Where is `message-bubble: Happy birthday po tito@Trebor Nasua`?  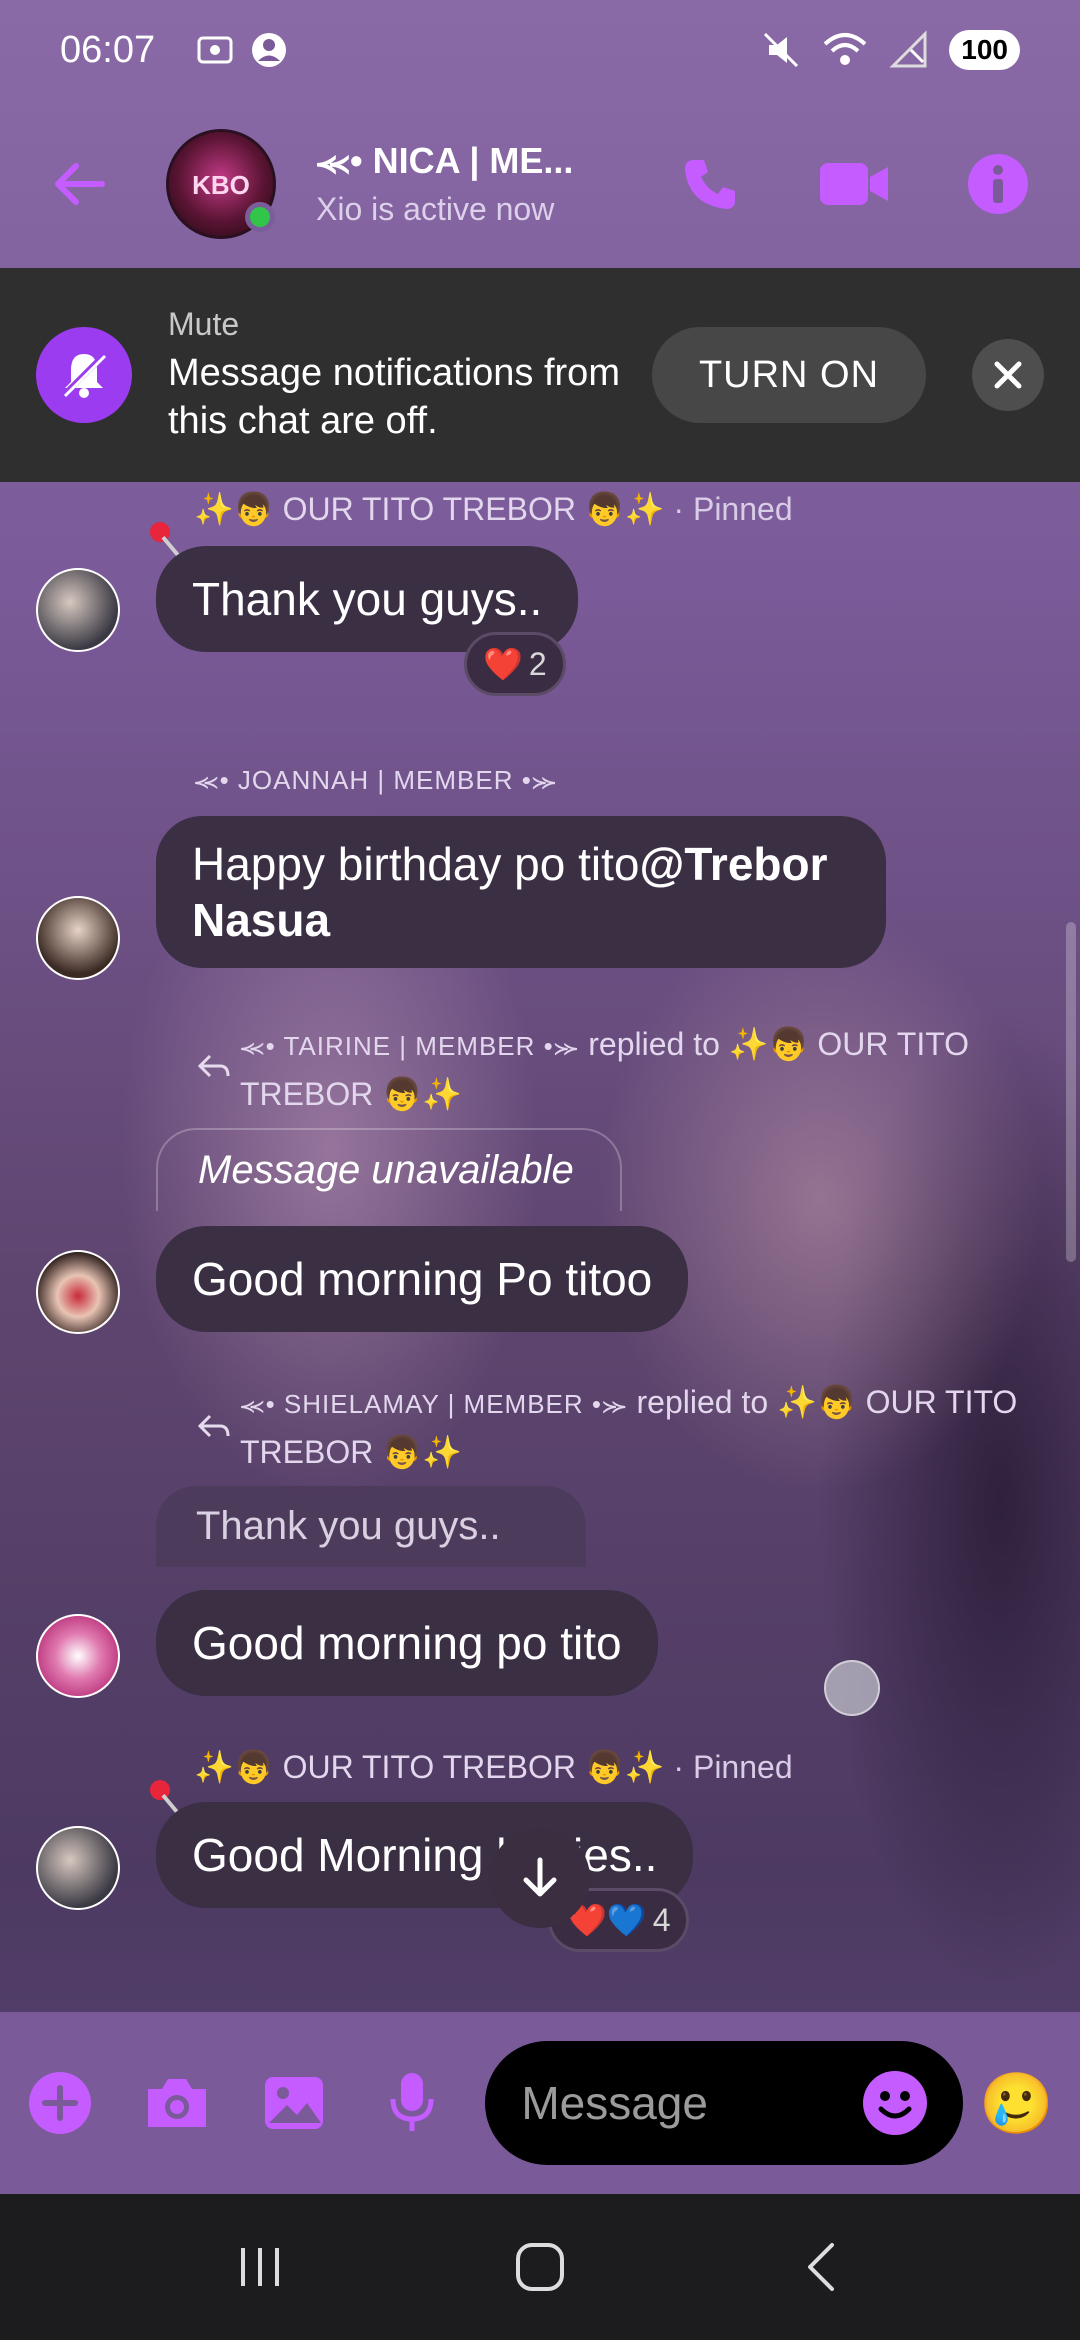
message-bubble: Happy birthday po tito@Trebor Nasua is located at coordinates (521, 892).